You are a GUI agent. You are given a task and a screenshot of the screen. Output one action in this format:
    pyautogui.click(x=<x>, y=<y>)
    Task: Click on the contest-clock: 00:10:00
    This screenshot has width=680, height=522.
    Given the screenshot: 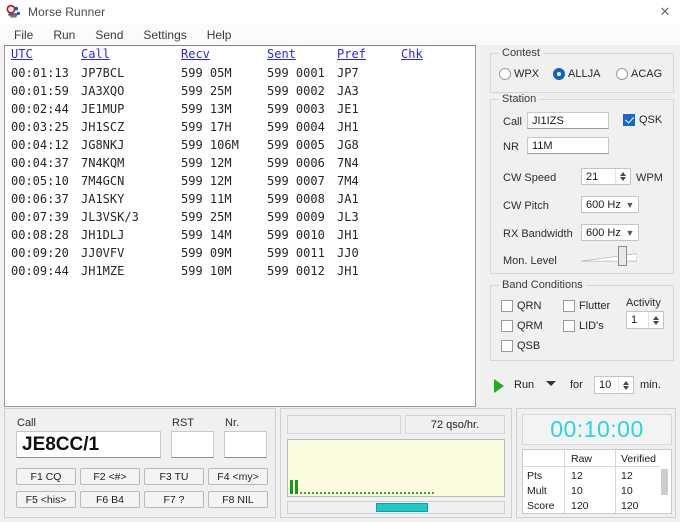 What is the action you would take?
    pyautogui.click(x=597, y=429)
    